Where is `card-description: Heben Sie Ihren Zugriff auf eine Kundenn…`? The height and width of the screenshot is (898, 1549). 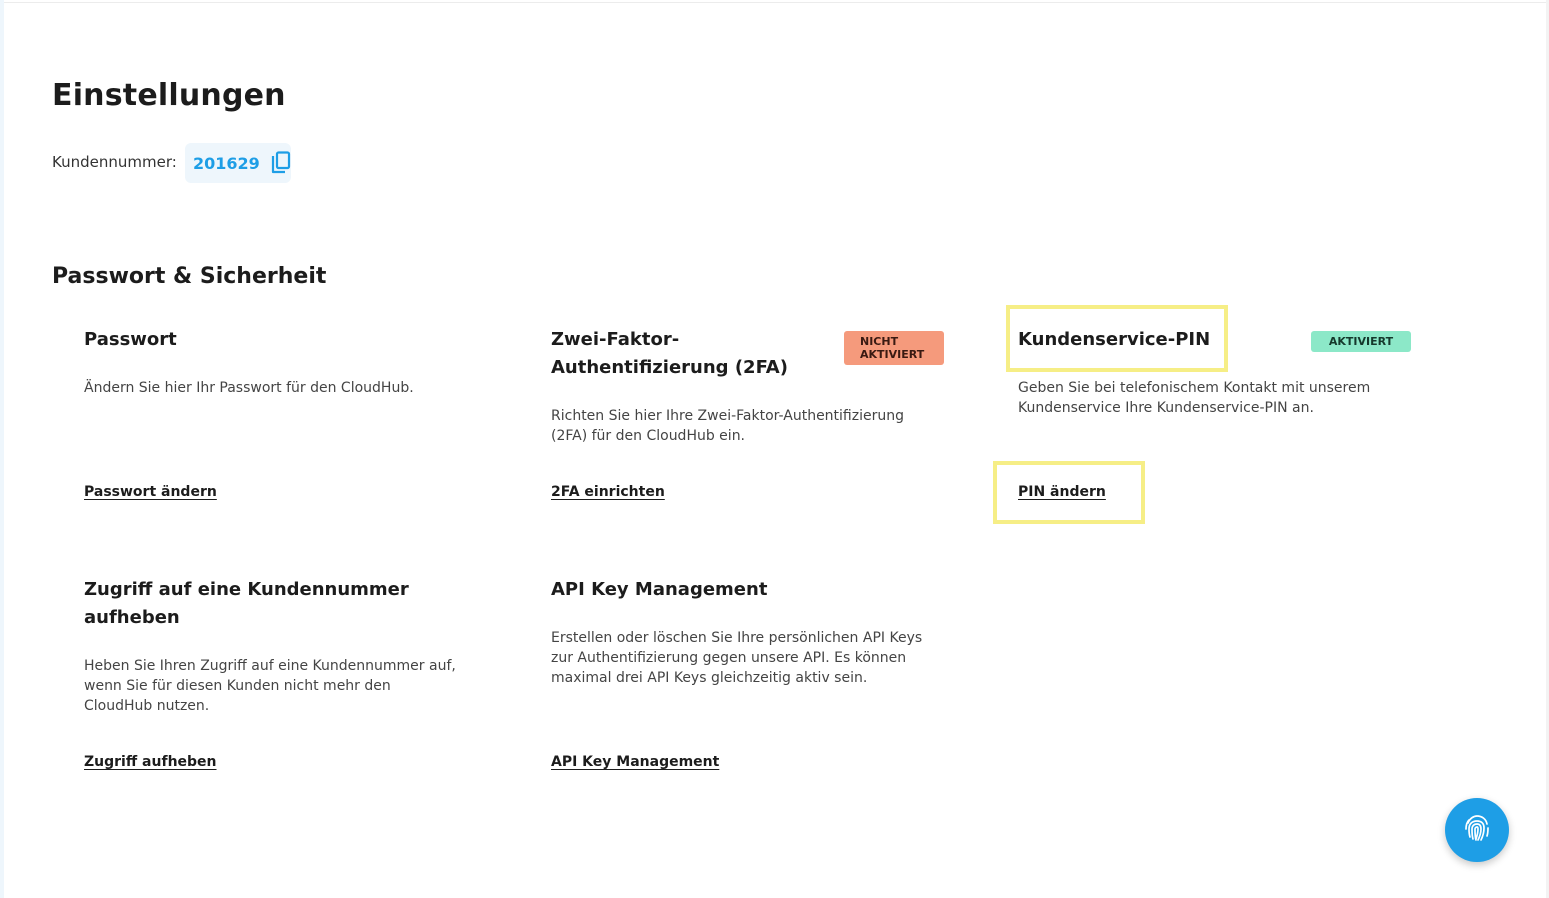
card-description: Heben Sie Ihren Zugriff auf eine Kundenn… is located at coordinates (270, 686).